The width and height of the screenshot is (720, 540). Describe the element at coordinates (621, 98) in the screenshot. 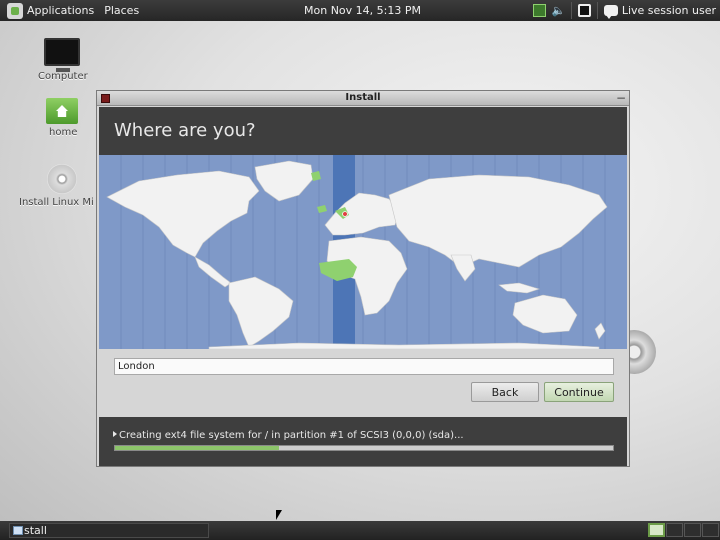

I see `close-icon: −` at that location.